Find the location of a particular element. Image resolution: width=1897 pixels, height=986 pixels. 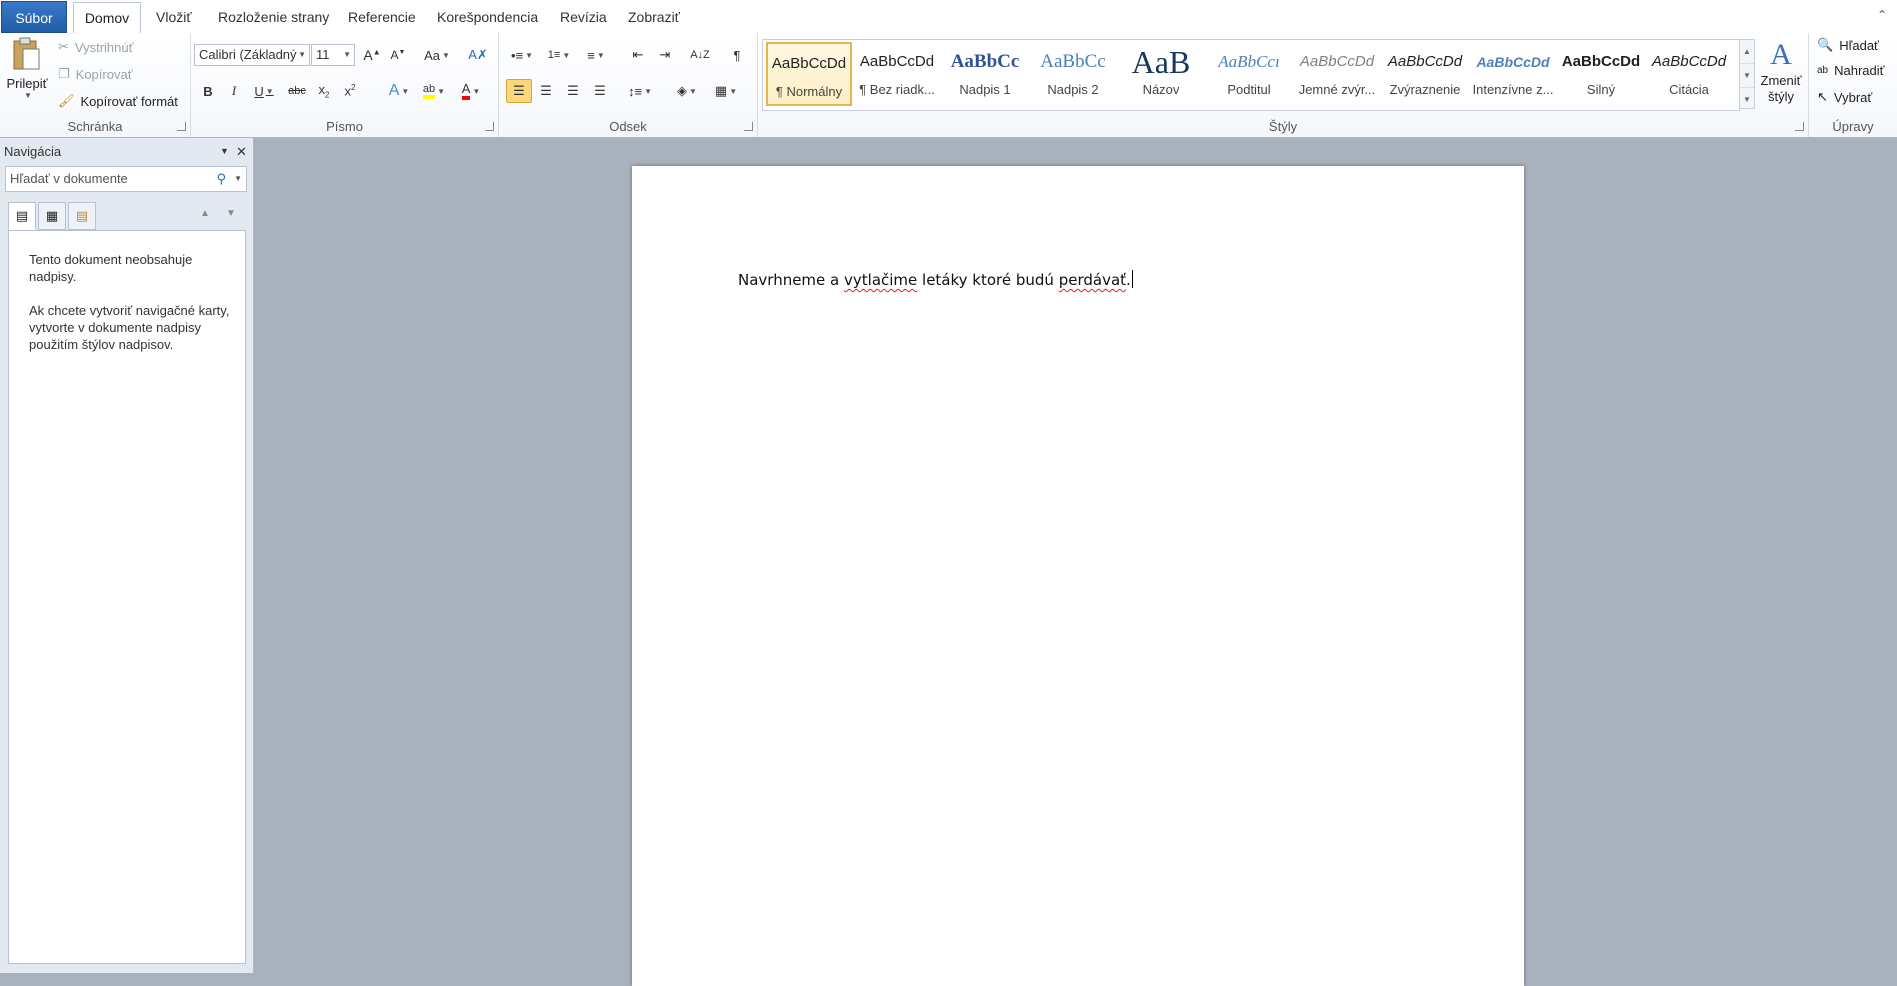

cut-button: ✂ Vystrihnúť is located at coordinates (96, 47).